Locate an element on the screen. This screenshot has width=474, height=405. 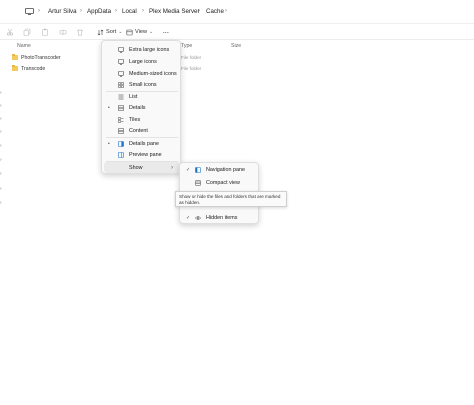
tiles-icon is located at coordinates (121, 119).